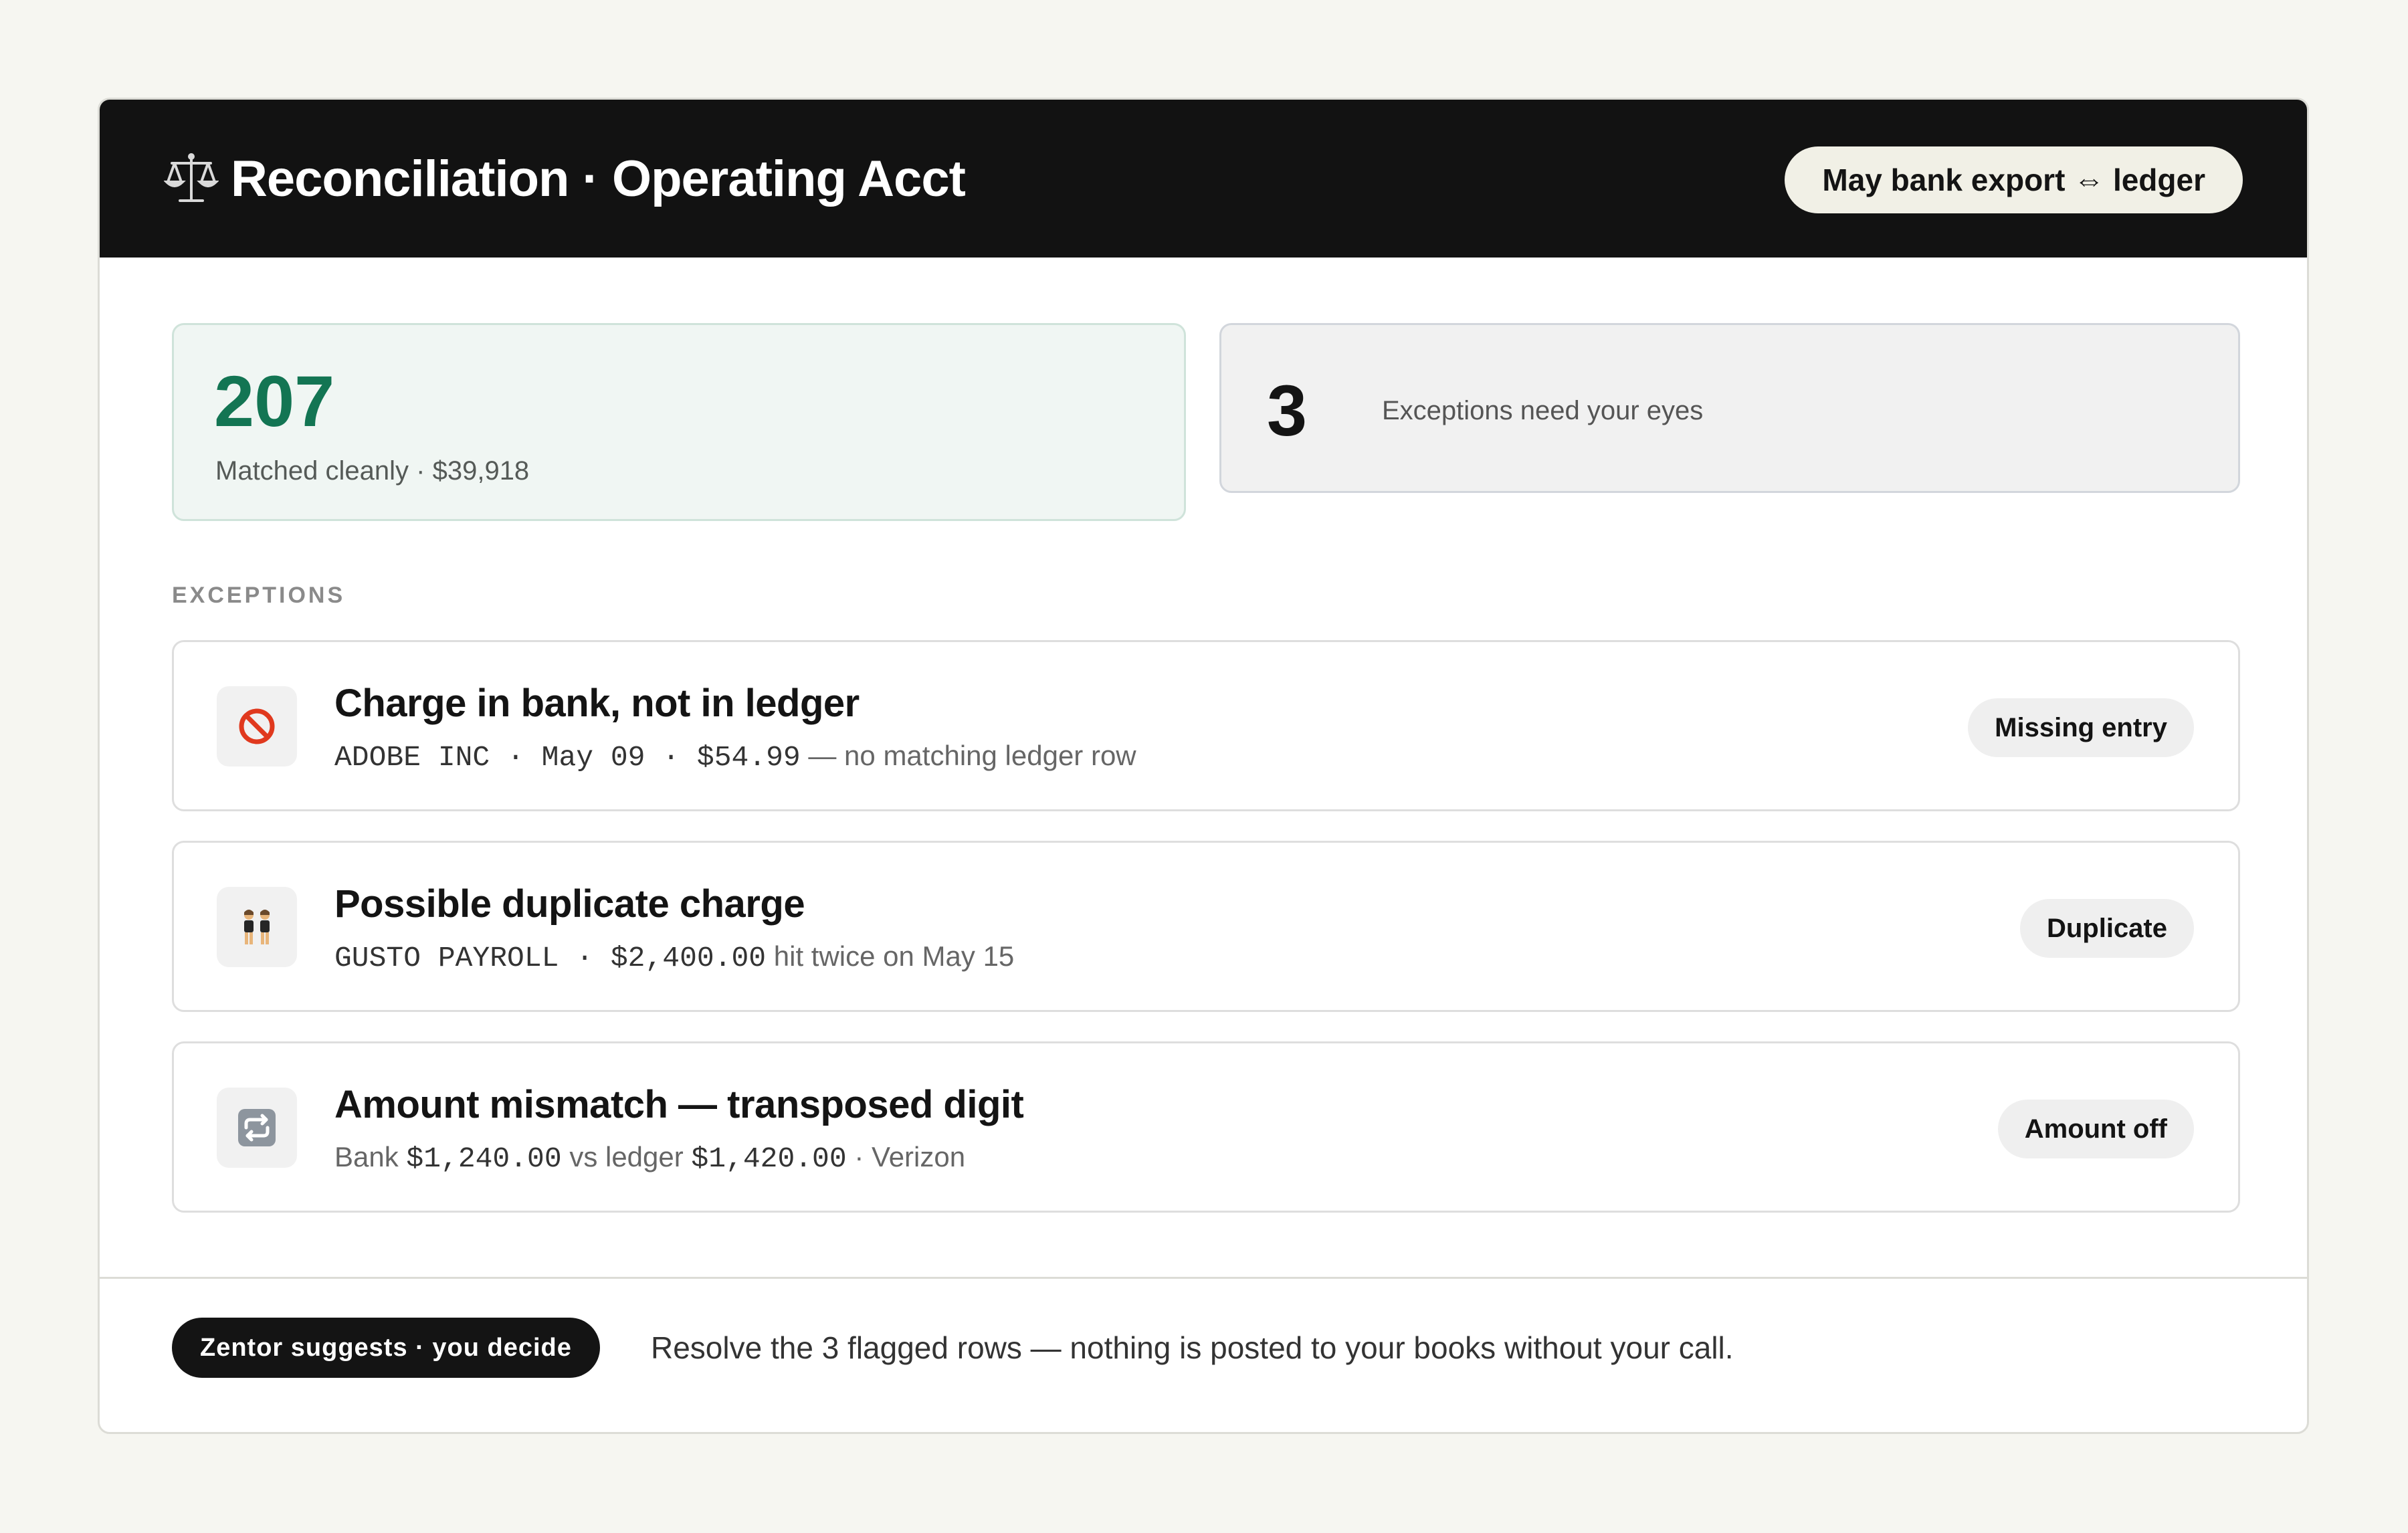 This screenshot has height=1533, width=2408. Describe the element at coordinates (567, 757) in the screenshot. I see `exception-detail-code: ADOBE INC · May 09 · $54.99` at that location.